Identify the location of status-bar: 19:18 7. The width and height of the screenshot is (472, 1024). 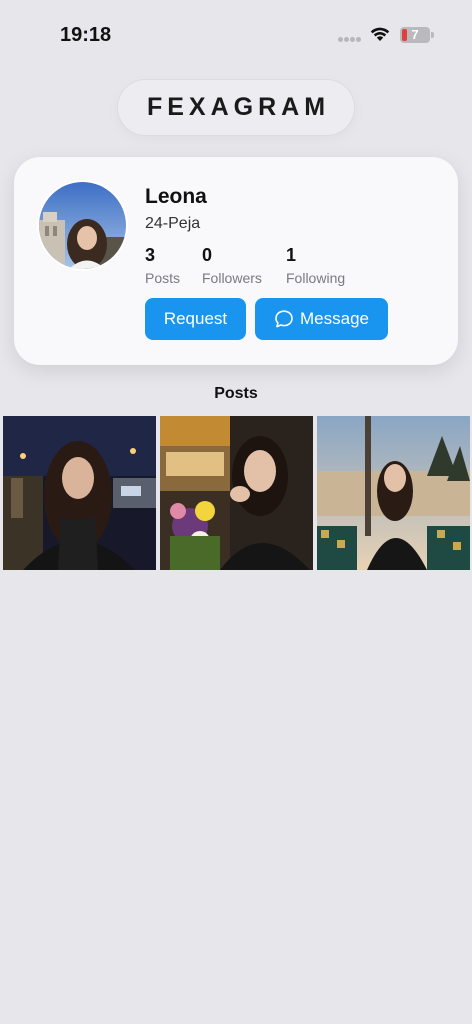
(236, 35).